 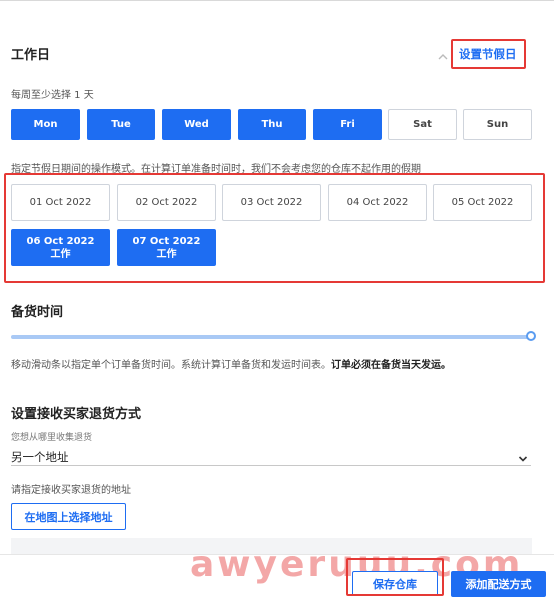 I want to click on holiday-date-item: 02 Oct 2022, so click(x=166, y=202).